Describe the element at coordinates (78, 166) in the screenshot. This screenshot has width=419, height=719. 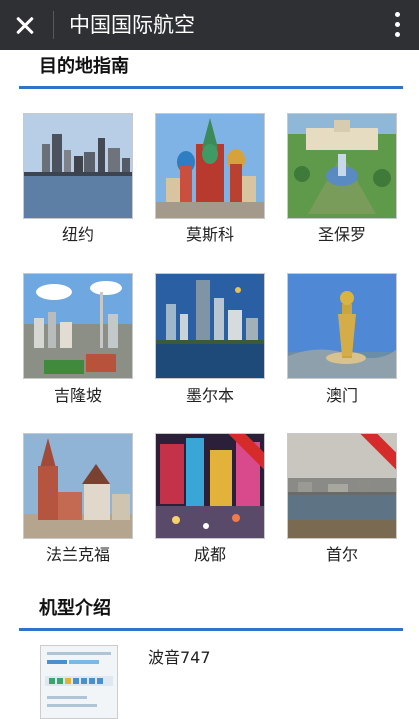
I see `city-photo-new-york` at that location.